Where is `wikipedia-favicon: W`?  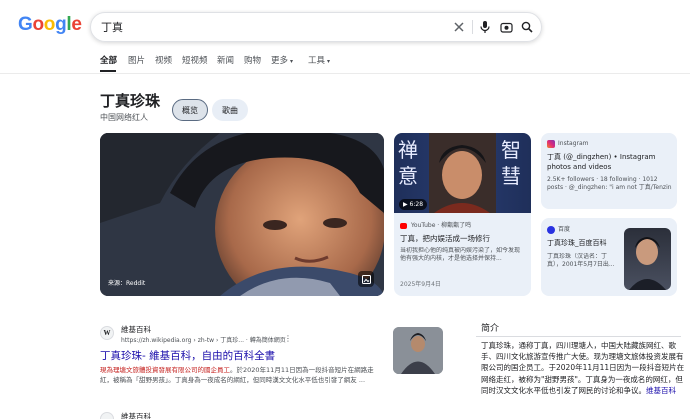 wikipedia-favicon: W is located at coordinates (107, 333).